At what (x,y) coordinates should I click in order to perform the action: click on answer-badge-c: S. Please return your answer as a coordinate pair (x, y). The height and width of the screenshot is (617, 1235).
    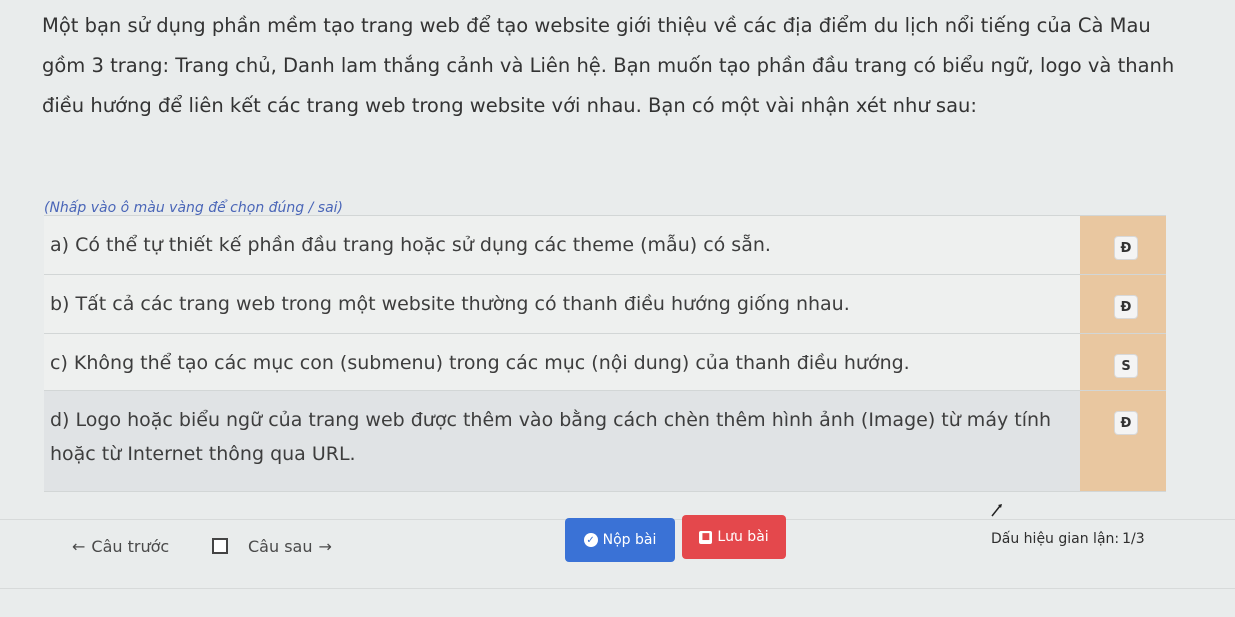
    Looking at the image, I should click on (1126, 366).